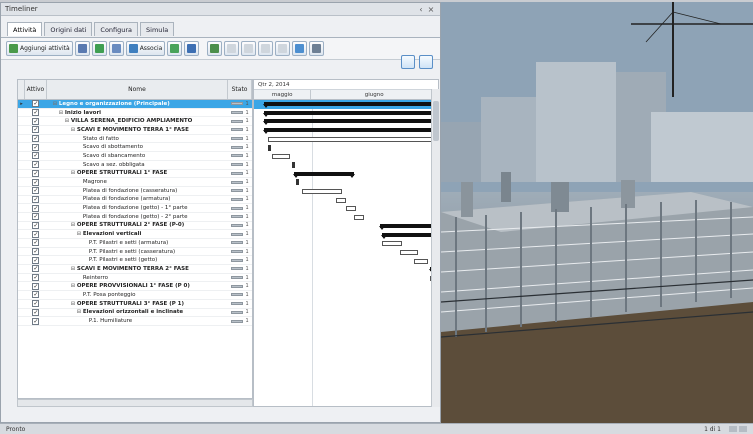 This screenshot has width=753, height=434. Describe the element at coordinates (232, 48) in the screenshot. I see `move-up-button` at that location.